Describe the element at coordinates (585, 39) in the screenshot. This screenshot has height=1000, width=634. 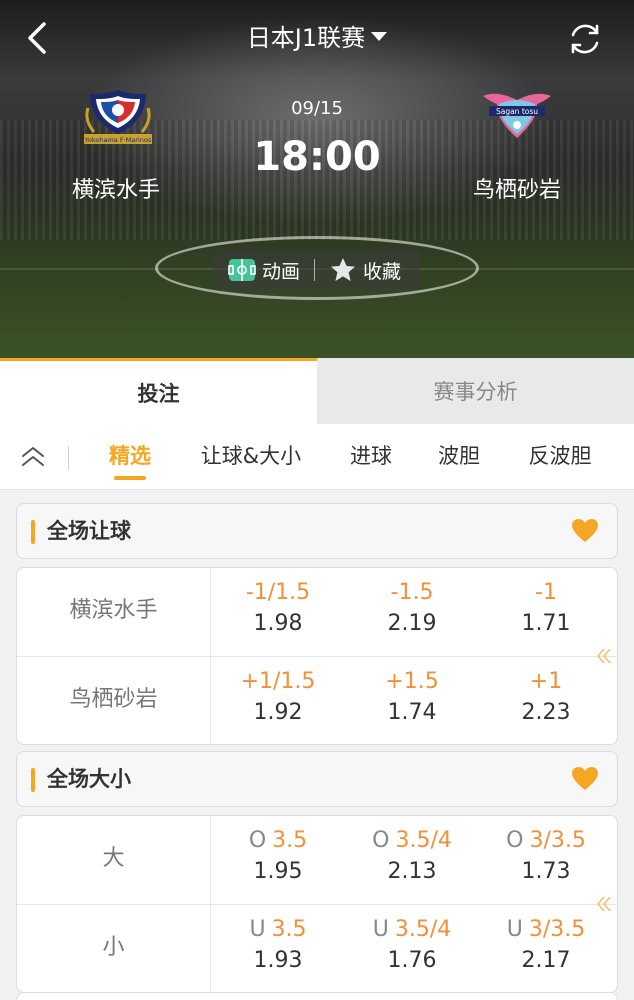
I see `refresh-icon` at that location.